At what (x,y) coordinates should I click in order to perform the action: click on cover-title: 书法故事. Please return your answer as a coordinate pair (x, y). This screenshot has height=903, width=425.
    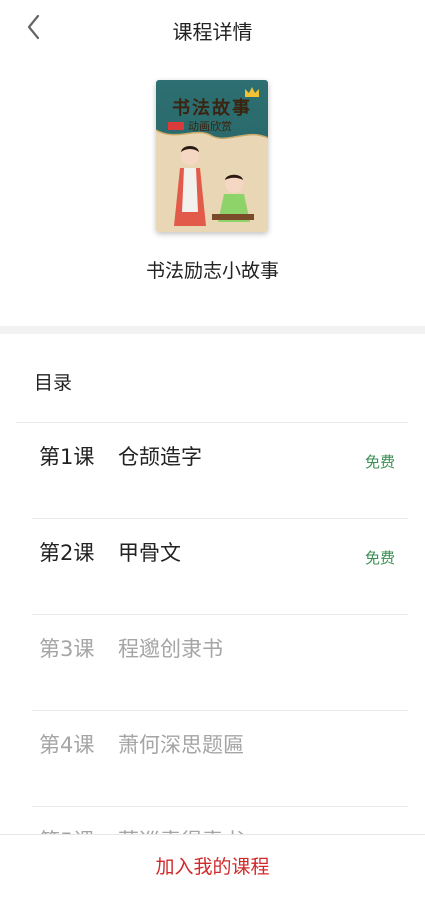
    Looking at the image, I should click on (212, 108).